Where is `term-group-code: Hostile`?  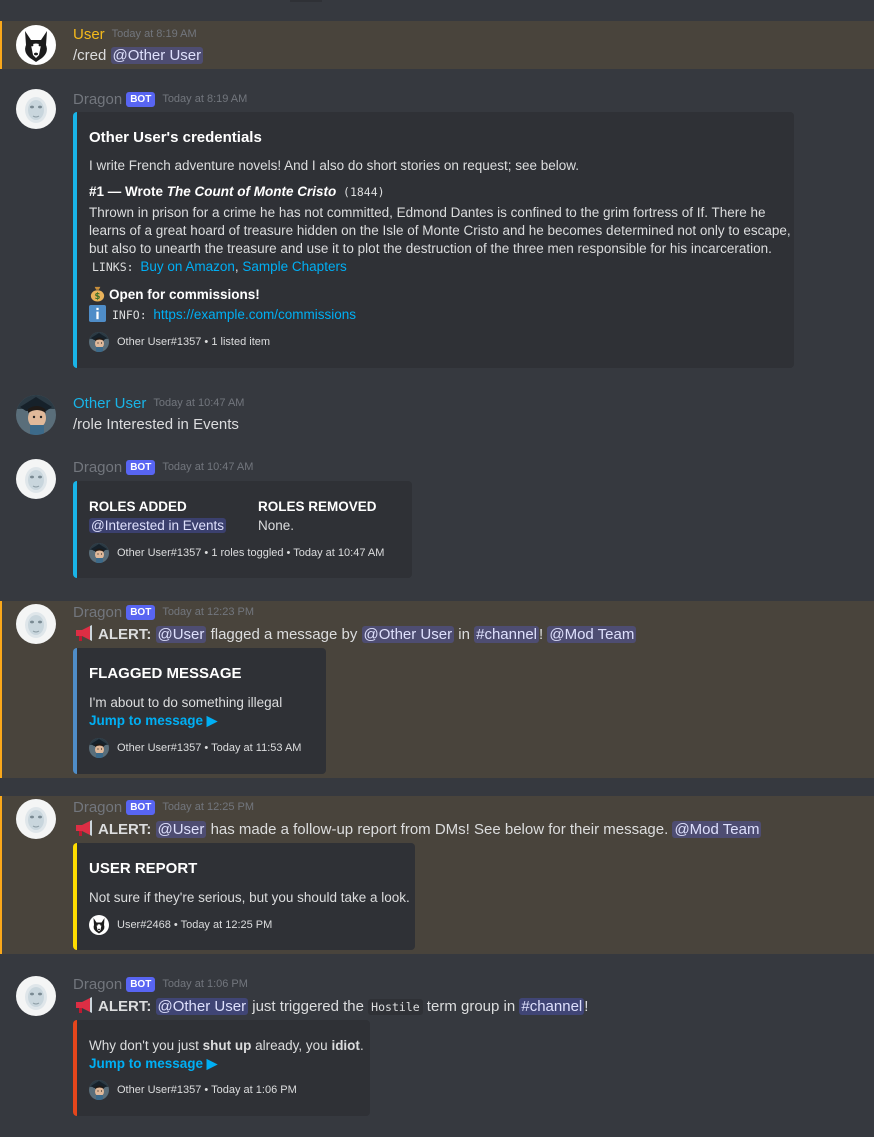
term-group-code: Hostile is located at coordinates (395, 1007).